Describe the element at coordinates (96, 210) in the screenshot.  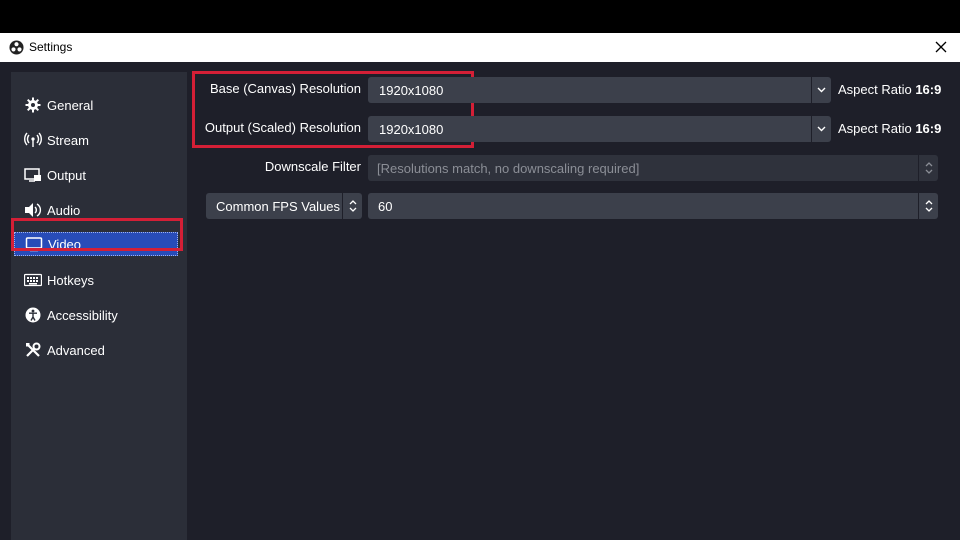
I see `sidebar-item-audio: Audio` at that location.